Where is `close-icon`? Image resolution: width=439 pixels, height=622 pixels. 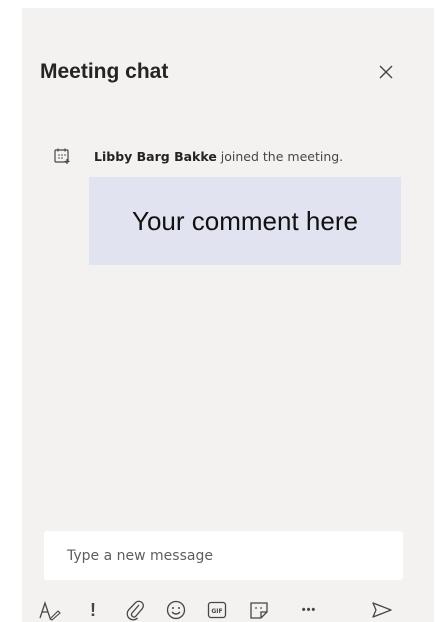
close-icon is located at coordinates (386, 72).